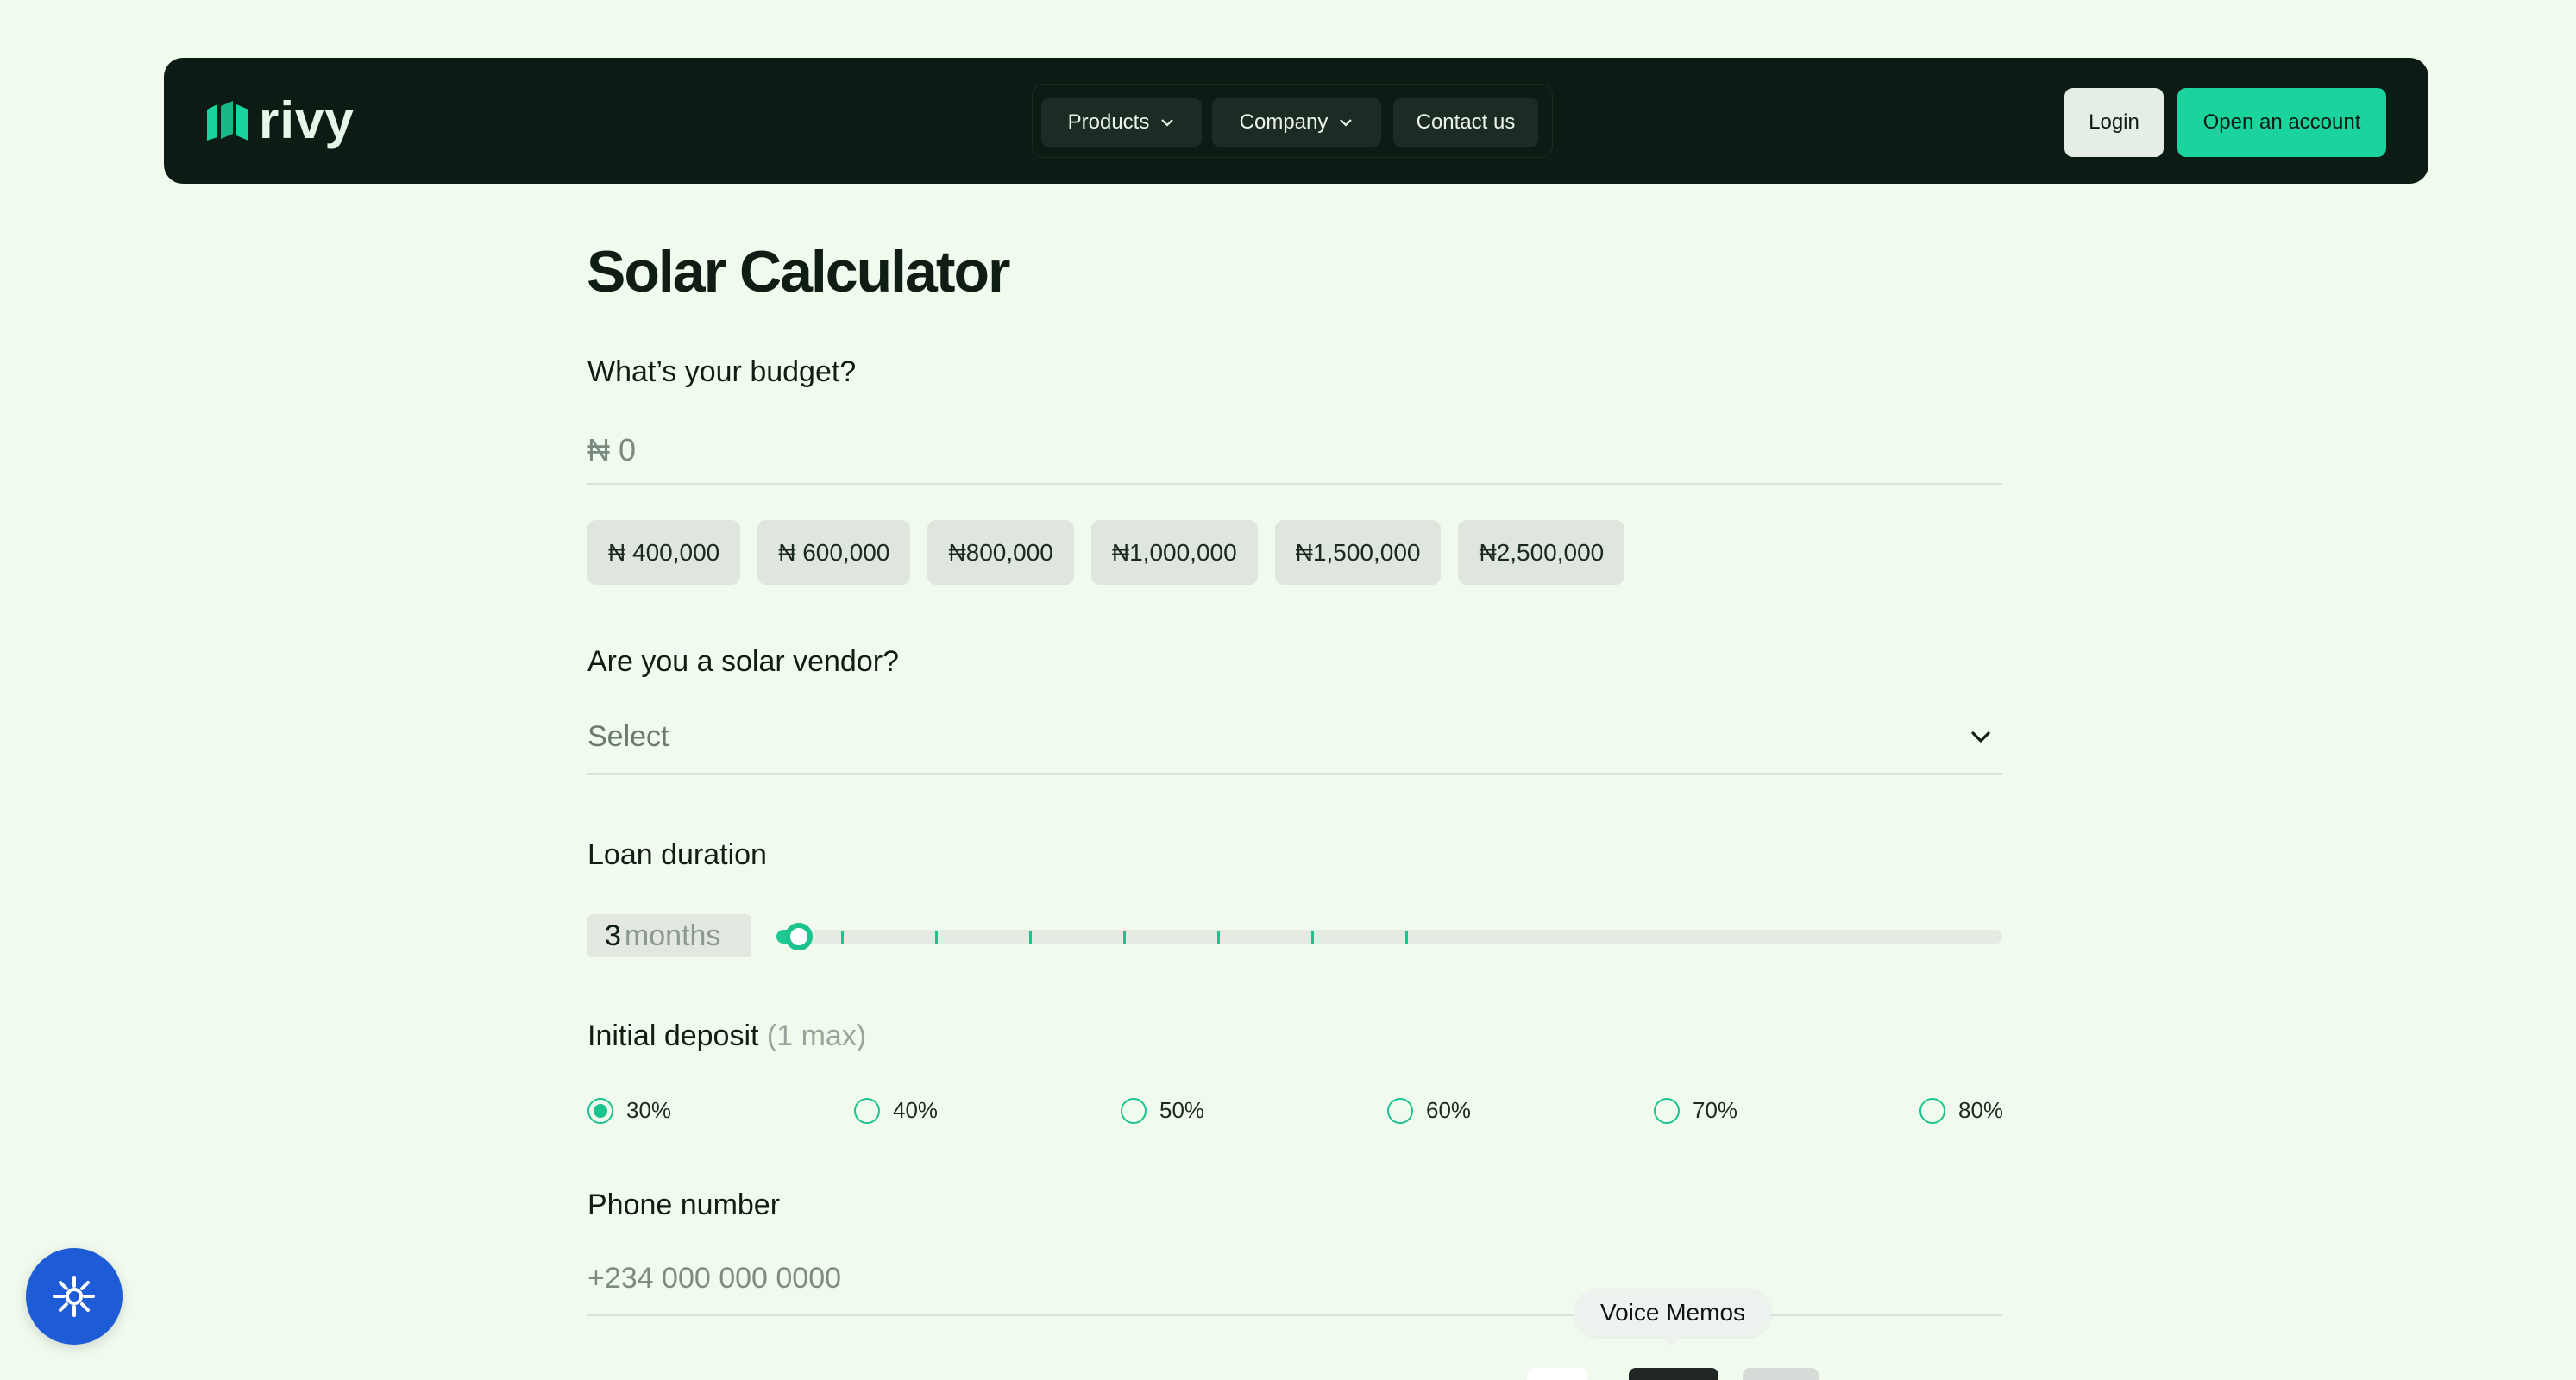  What do you see at coordinates (743, 662) in the screenshot?
I see `vendor-label: Are you a solar vendor?` at bounding box center [743, 662].